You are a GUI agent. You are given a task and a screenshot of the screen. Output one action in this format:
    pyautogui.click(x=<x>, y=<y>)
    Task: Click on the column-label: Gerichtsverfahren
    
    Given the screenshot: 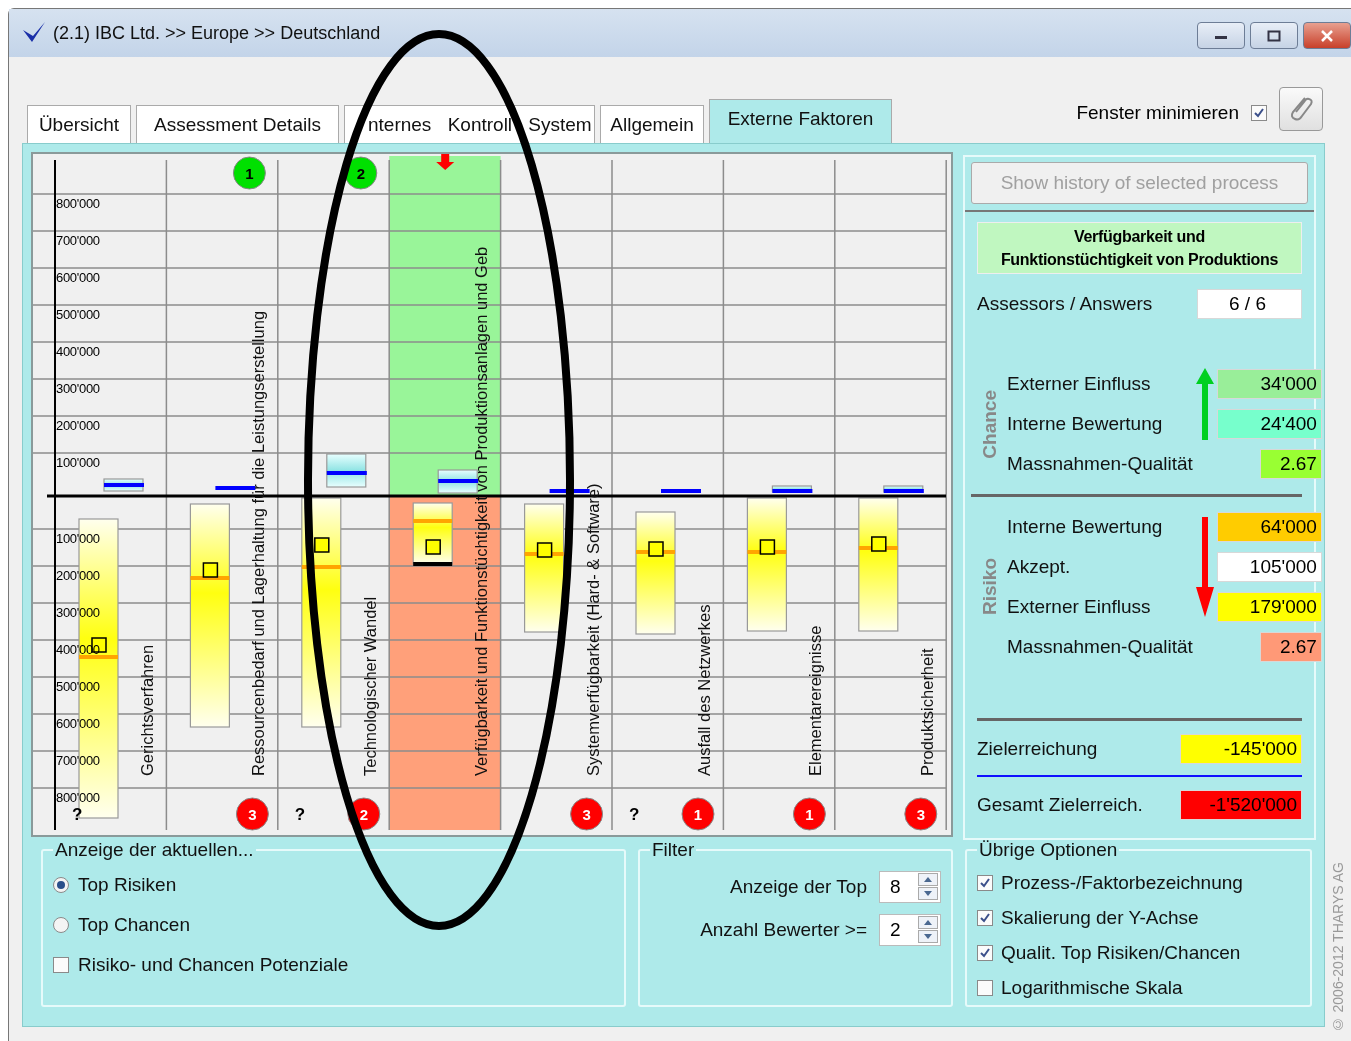 What is the action you would take?
    pyautogui.click(x=147, y=710)
    